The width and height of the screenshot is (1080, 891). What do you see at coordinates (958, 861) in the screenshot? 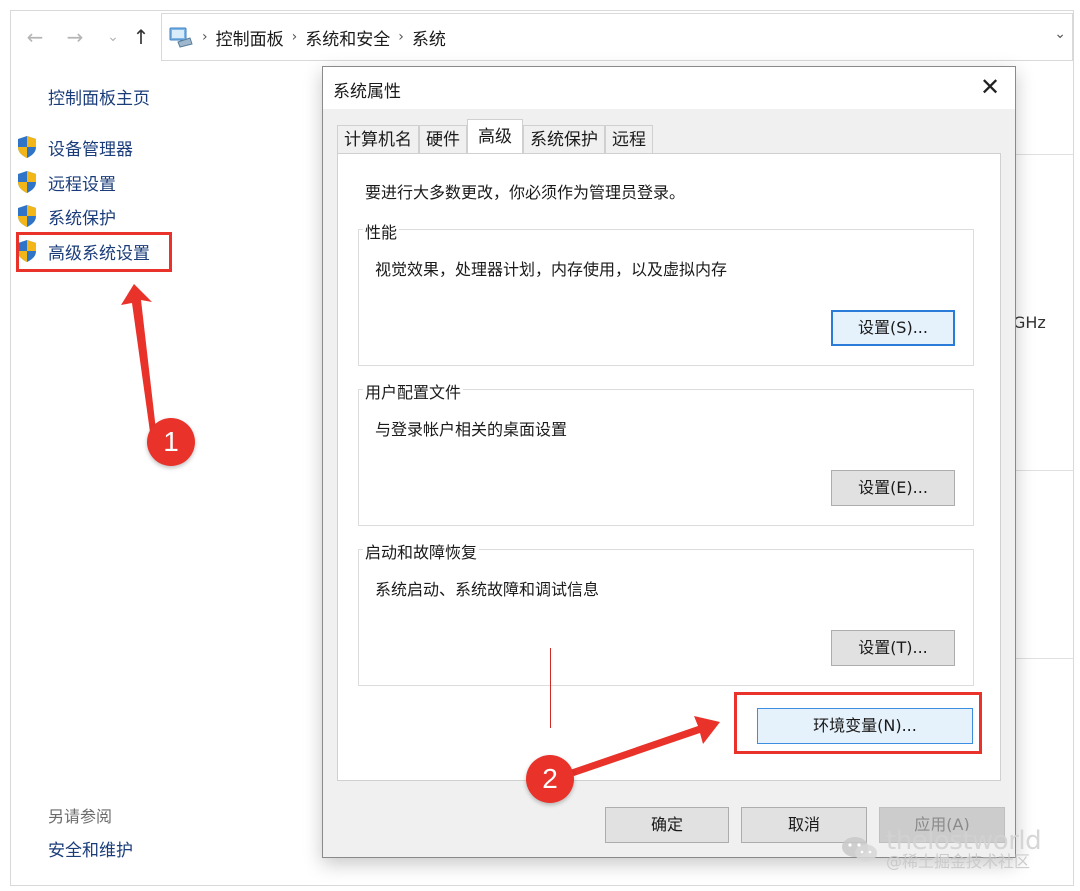
I see `watermark-subtext: @稀土掘金技术社区` at bounding box center [958, 861].